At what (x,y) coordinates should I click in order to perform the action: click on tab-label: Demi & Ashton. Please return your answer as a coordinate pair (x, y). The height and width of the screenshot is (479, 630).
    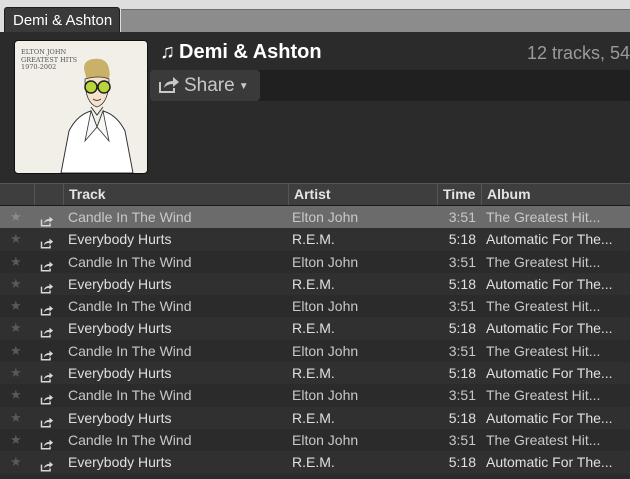
    Looking at the image, I should click on (63, 20).